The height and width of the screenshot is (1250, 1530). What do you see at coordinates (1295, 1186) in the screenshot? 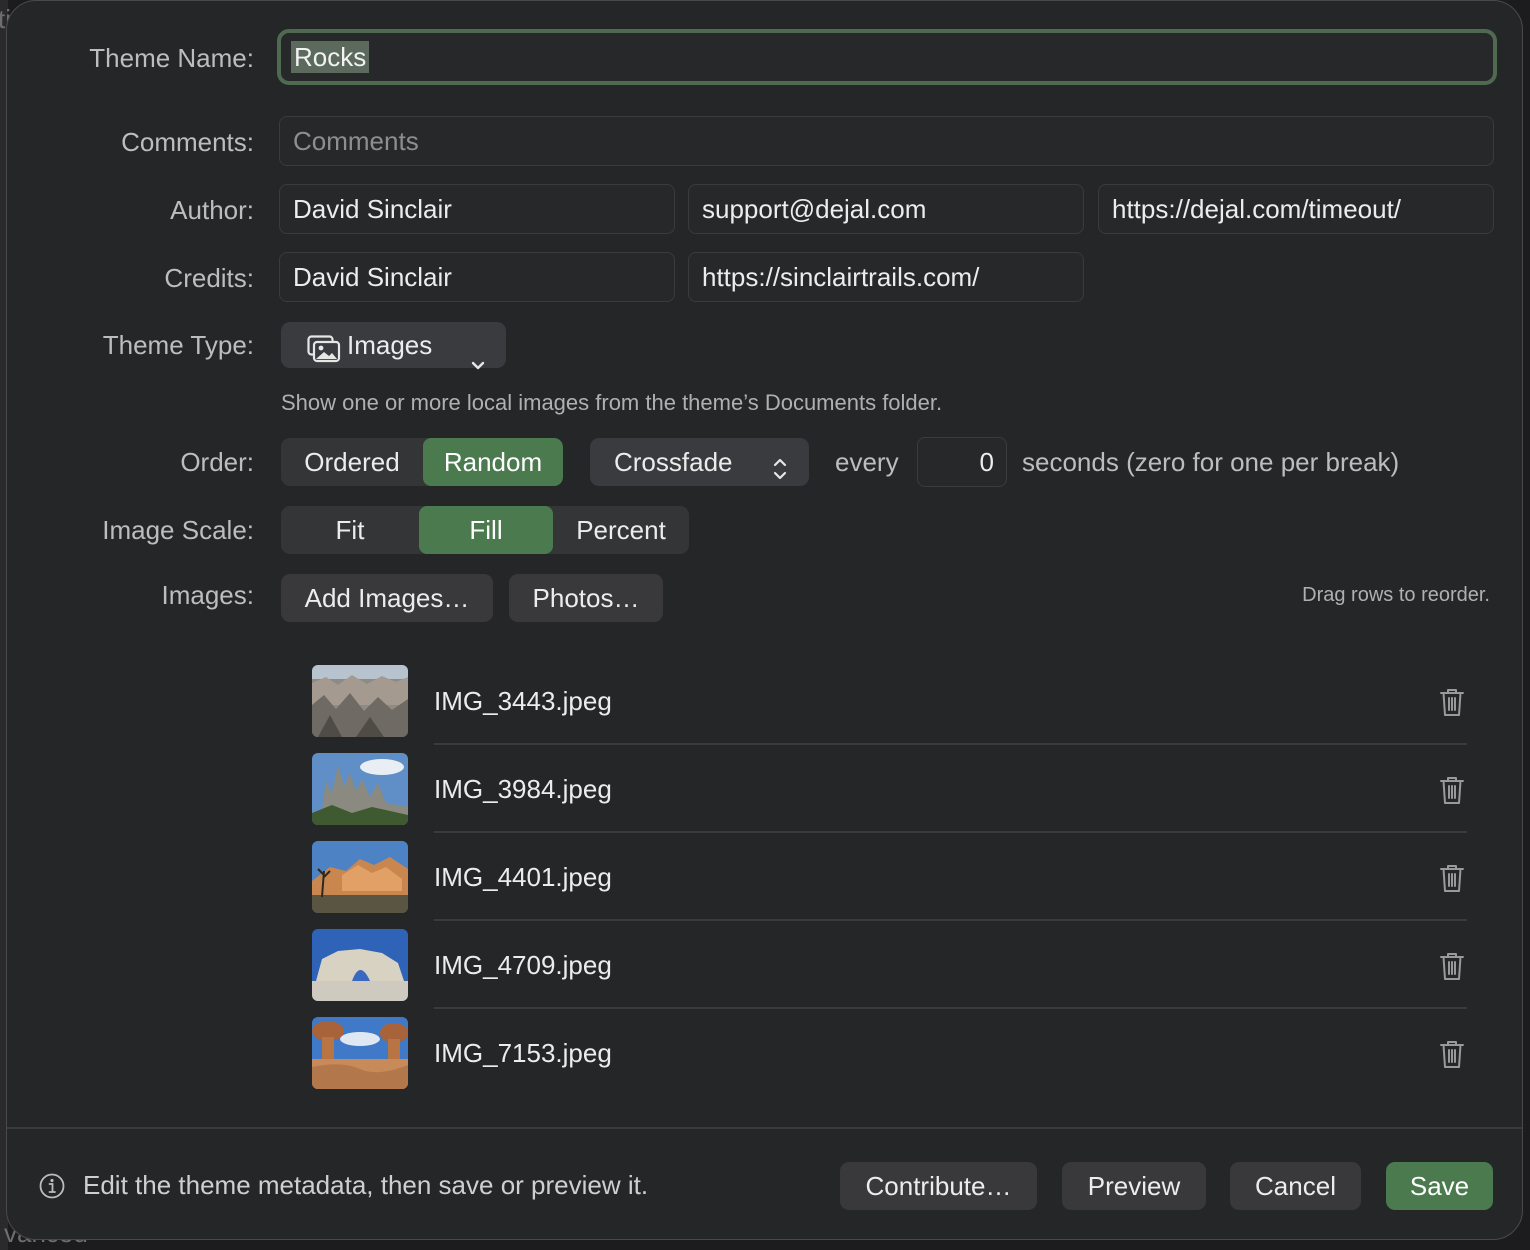
I see `cancel-button: Cancel` at bounding box center [1295, 1186].